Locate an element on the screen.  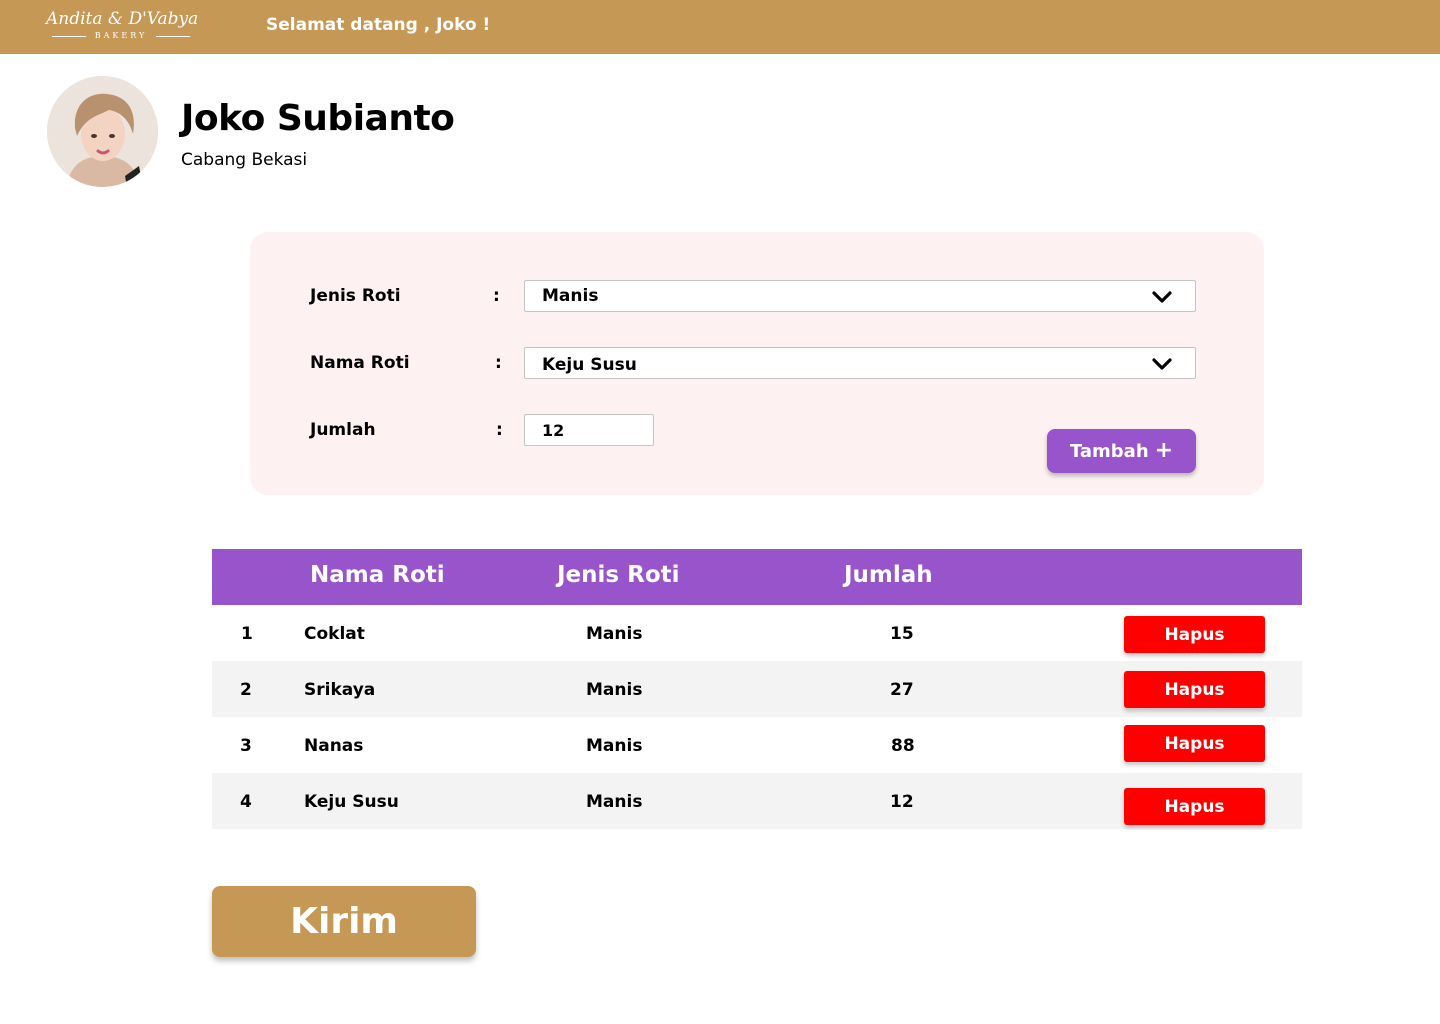
welcome-text: Selamat datang , Joko ! is located at coordinates (378, 25).